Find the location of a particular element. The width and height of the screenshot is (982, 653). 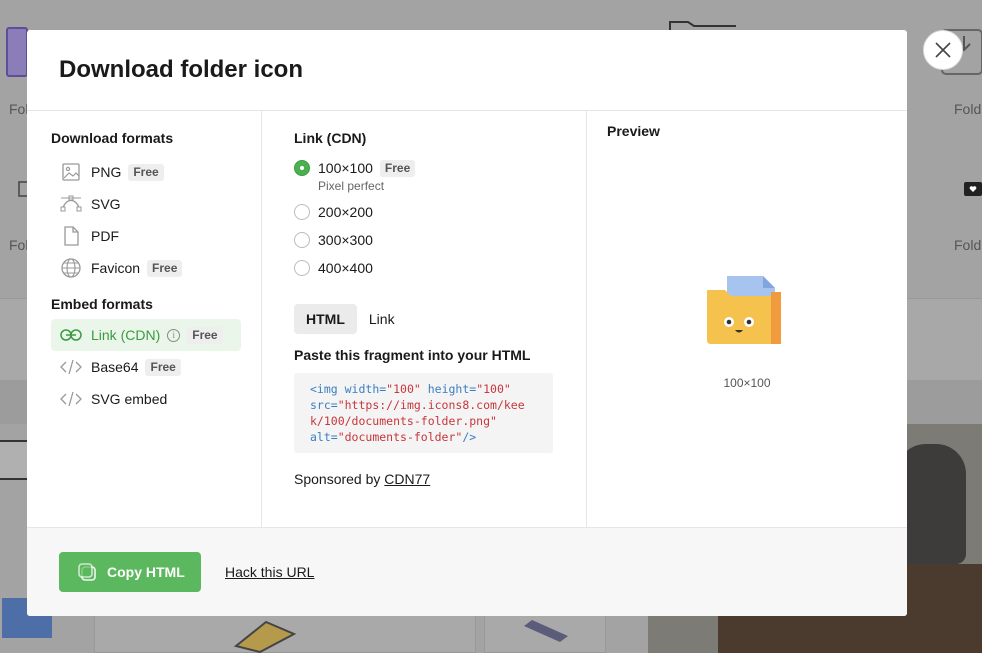

size-label: 300×300 is located at coordinates (345, 240).